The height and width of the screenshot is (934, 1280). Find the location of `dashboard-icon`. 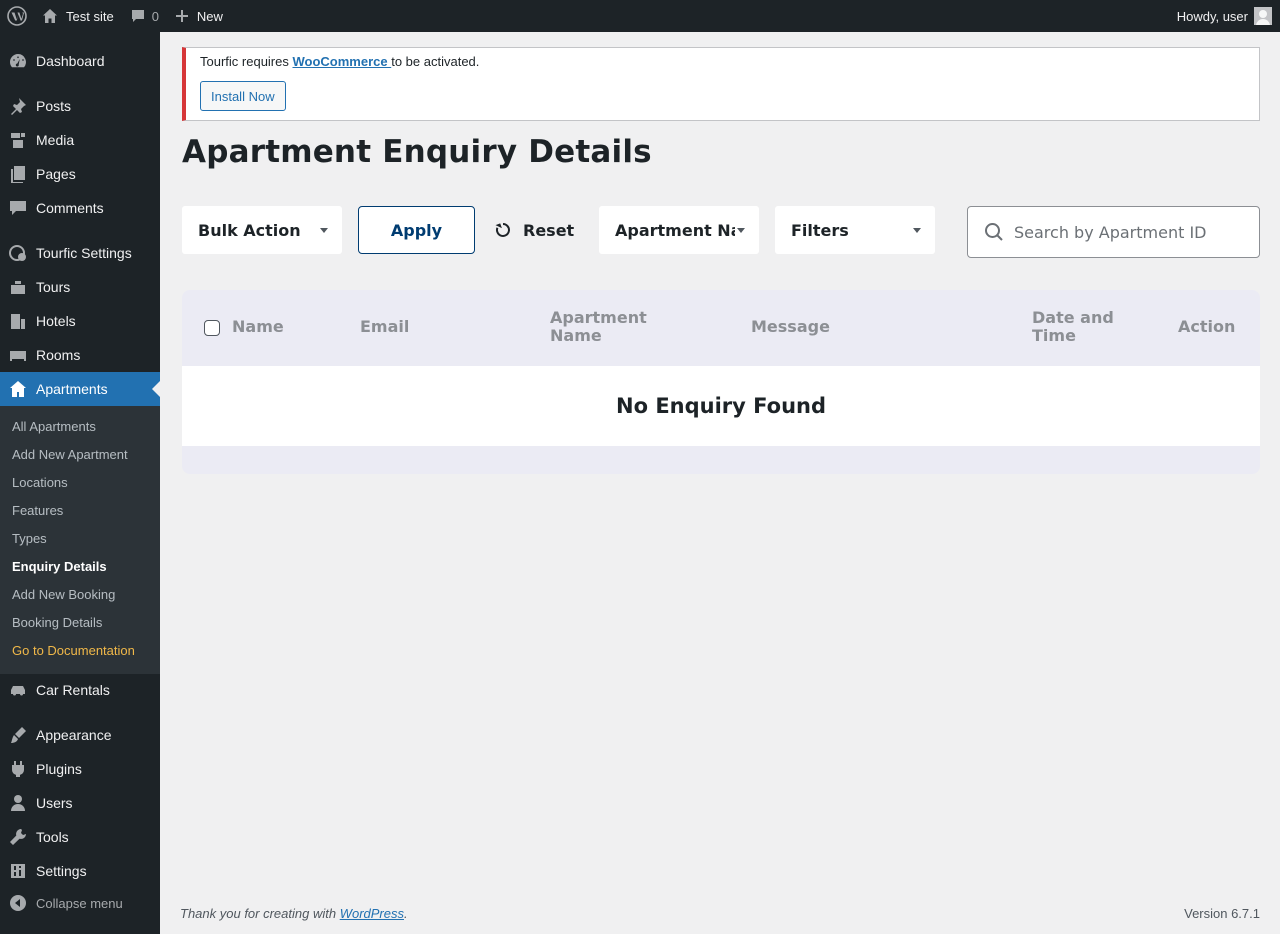

dashboard-icon is located at coordinates (18, 61).